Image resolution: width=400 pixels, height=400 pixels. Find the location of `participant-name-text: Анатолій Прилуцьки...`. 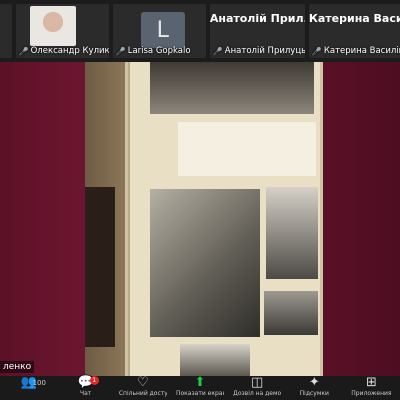

participant-name-text: Анатолій Прилуцьки... is located at coordinates (264, 51).